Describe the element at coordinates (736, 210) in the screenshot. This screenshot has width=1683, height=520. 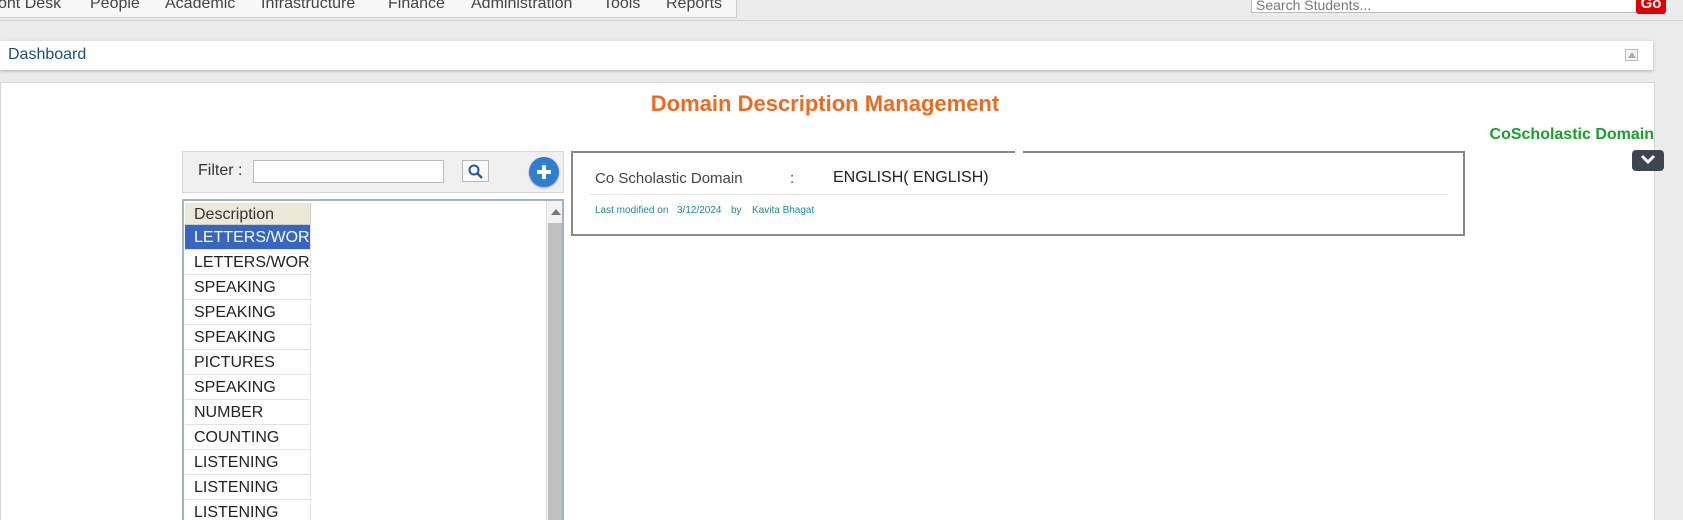
I see `modified-by-label: by` at that location.